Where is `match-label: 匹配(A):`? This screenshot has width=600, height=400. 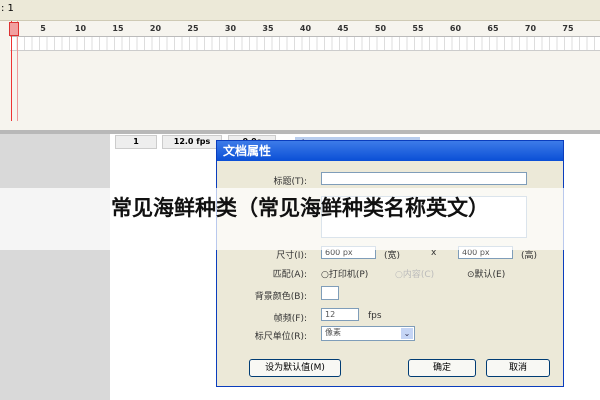 match-label: 匹配(A): is located at coordinates (289, 275).